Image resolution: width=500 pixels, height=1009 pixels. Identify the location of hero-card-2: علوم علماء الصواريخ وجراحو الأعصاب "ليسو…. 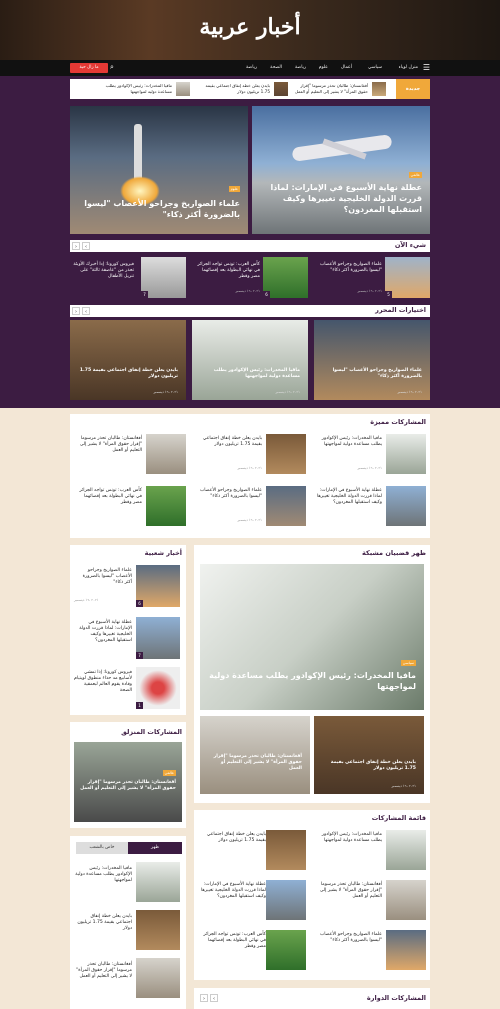
(159, 170).